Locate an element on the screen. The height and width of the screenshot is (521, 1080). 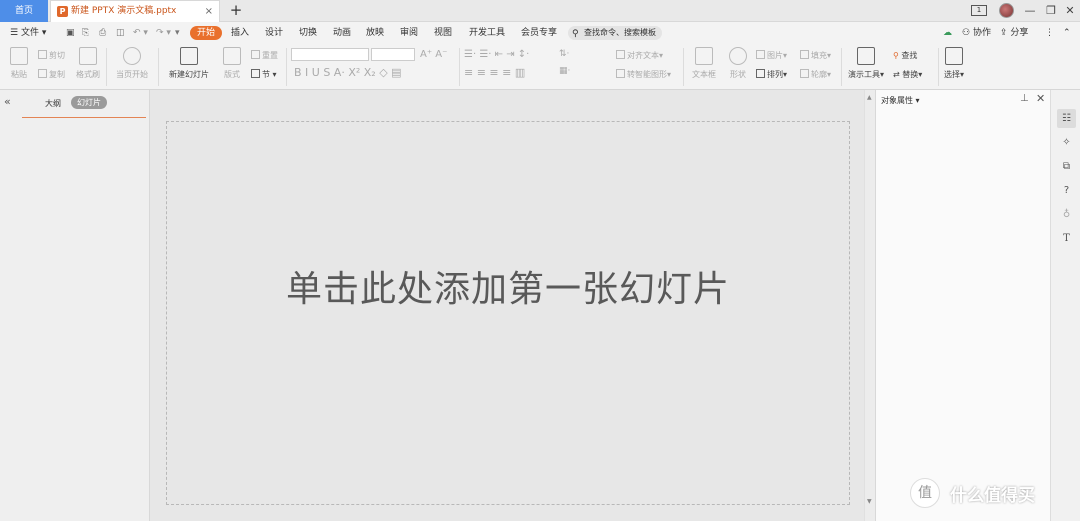
idea-icon: ♁ is located at coordinates (1066, 214).